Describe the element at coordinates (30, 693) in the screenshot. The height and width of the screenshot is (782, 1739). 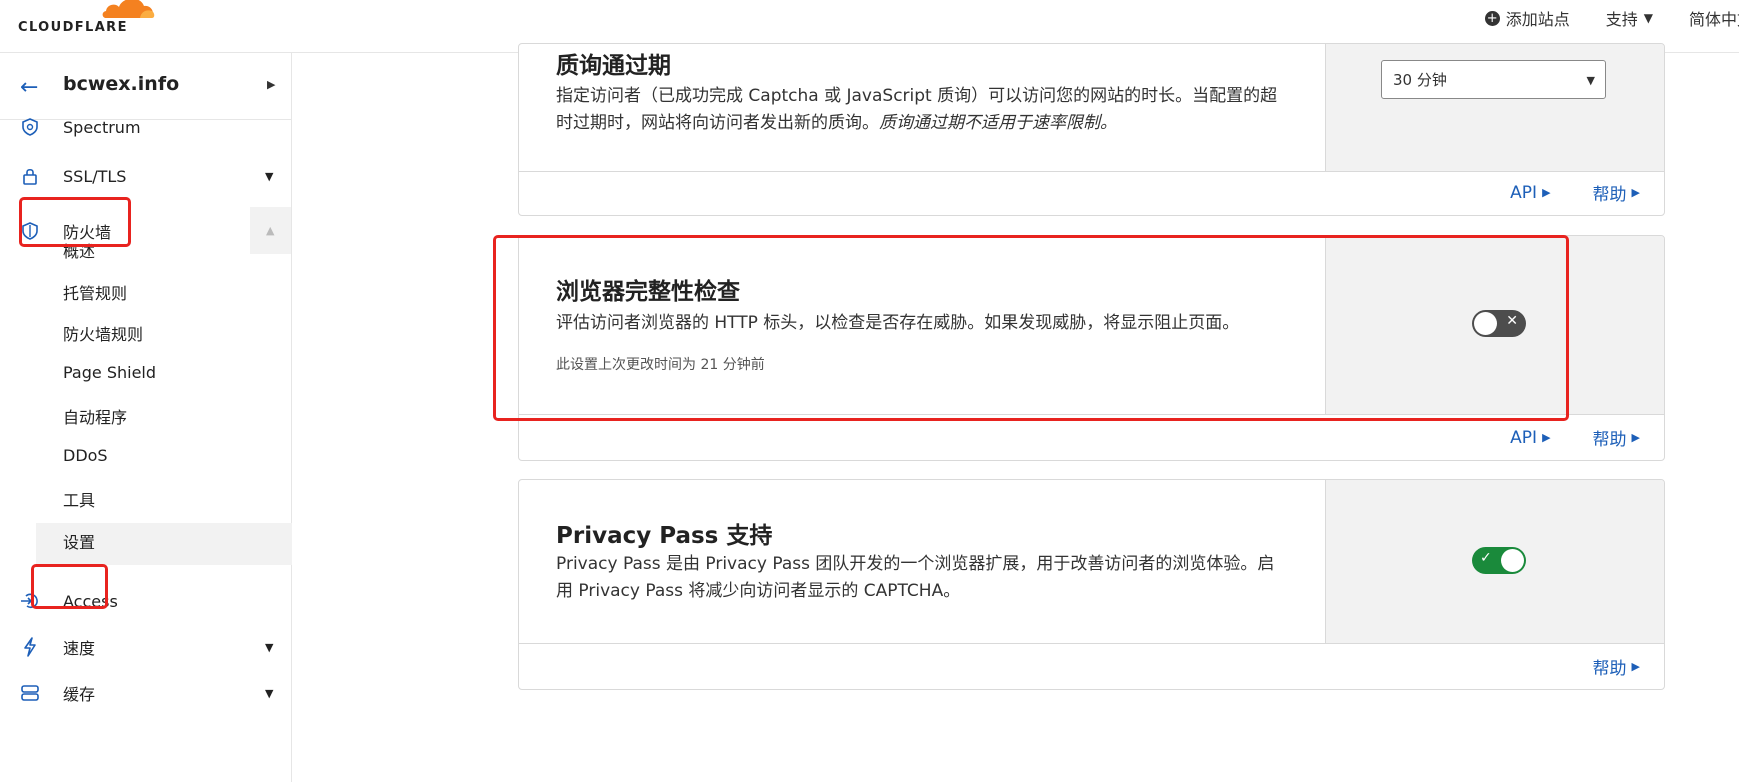
I see `storage-icon` at that location.